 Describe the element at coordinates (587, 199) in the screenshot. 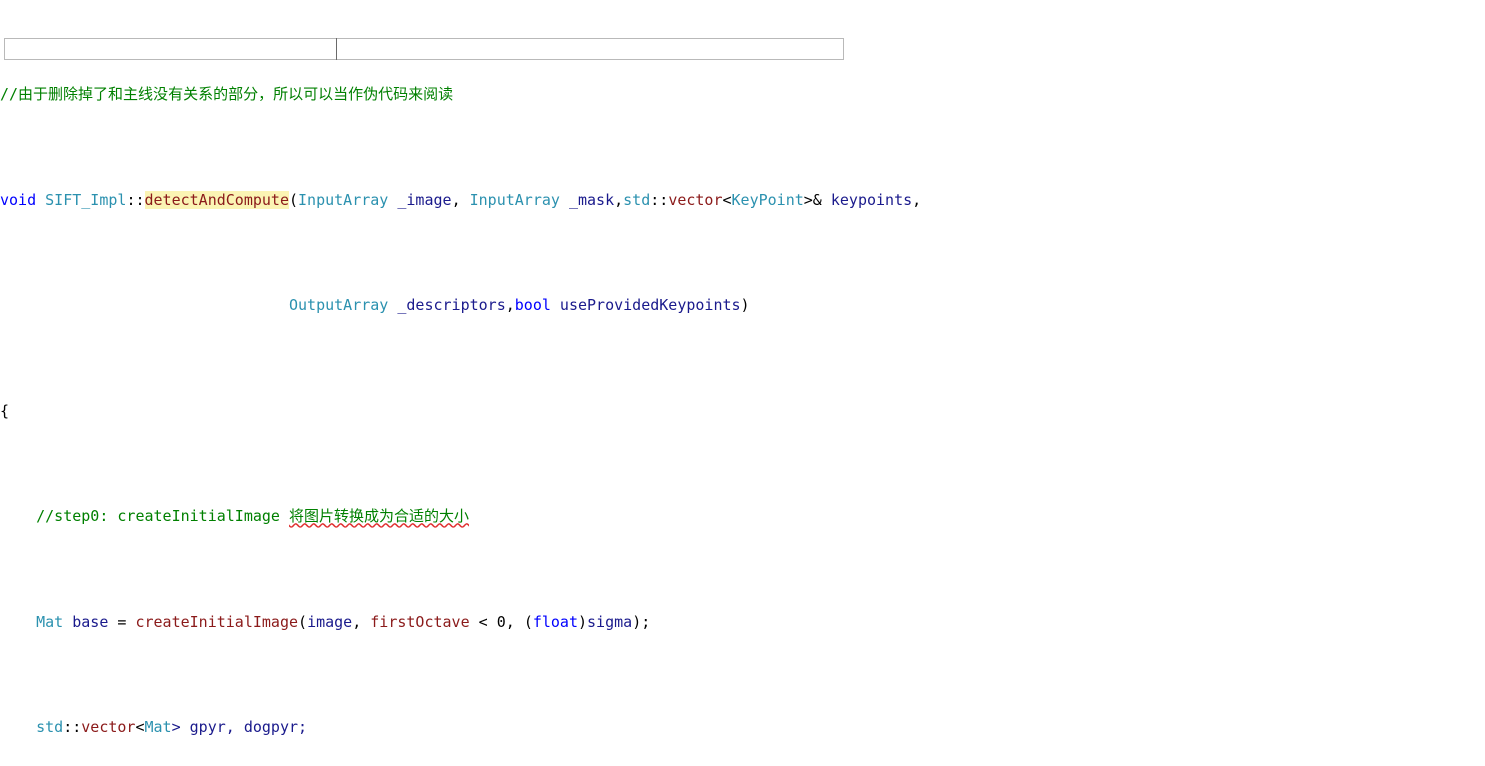

I see `token-param-mask: _mask` at that location.